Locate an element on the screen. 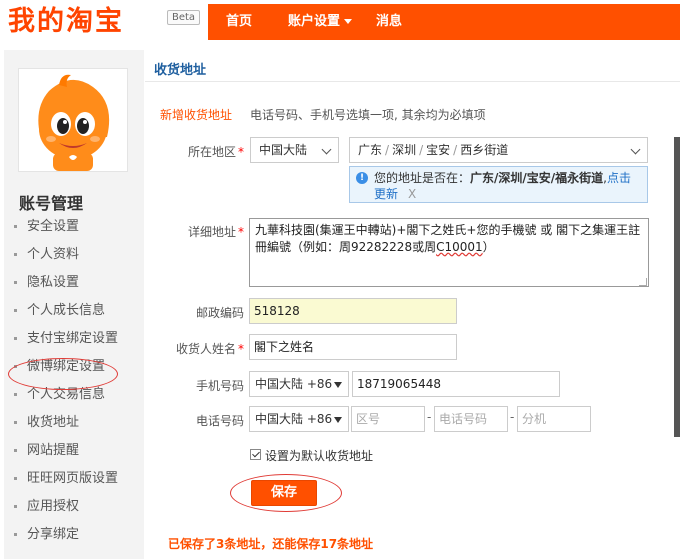  resize-handle-icon is located at coordinates (643, 282).